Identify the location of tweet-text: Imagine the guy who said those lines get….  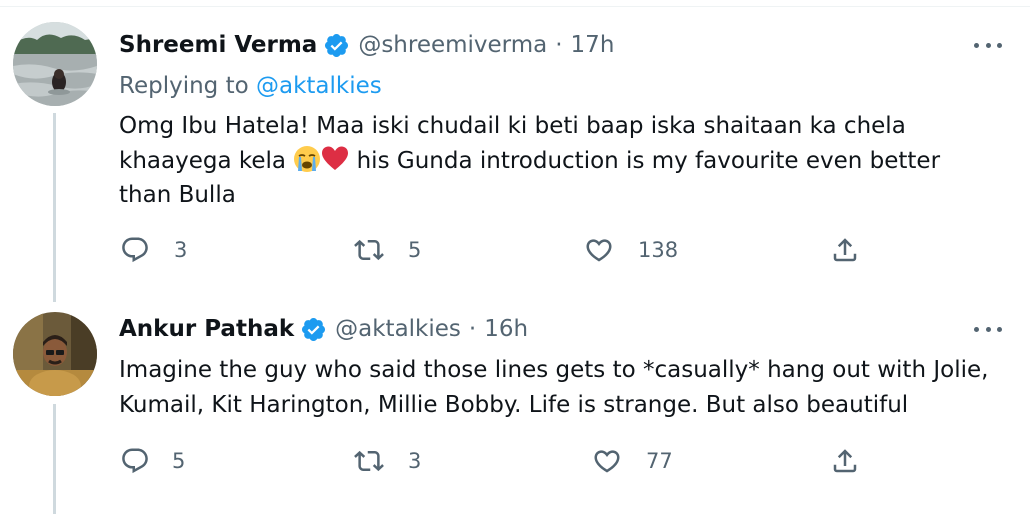
(554, 387).